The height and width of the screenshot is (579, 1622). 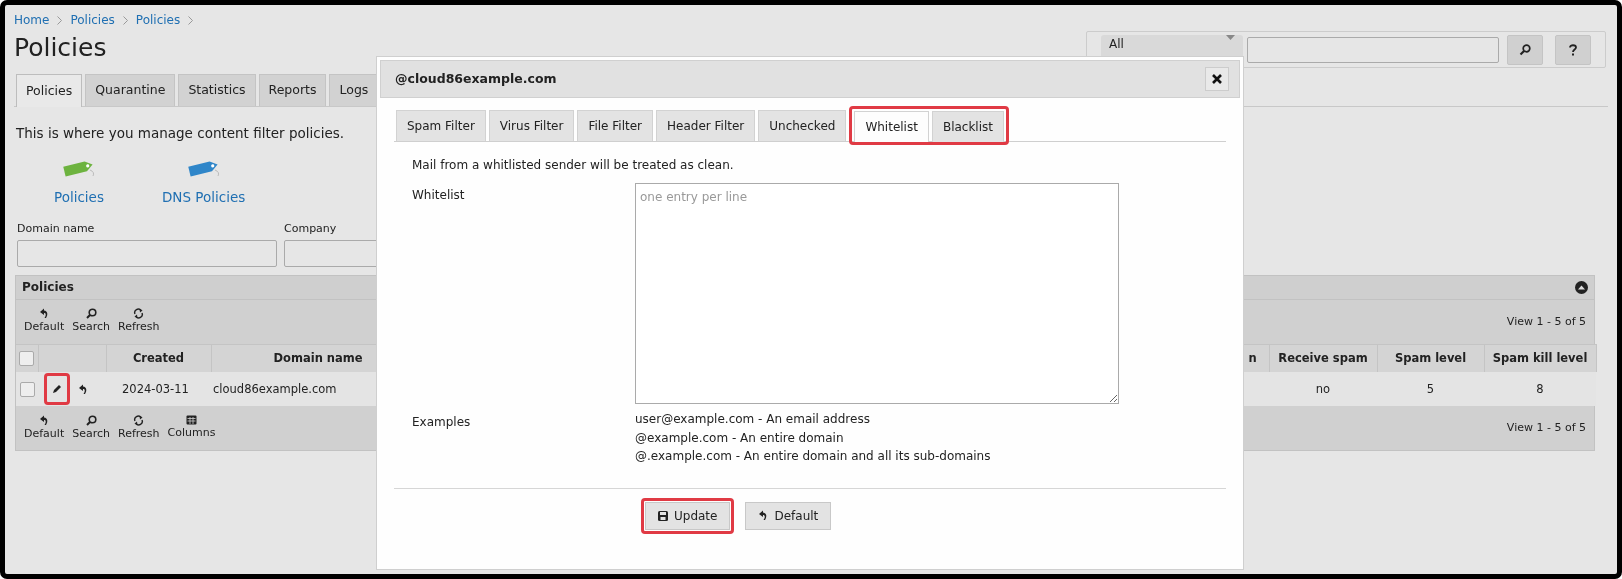 I want to click on shortcut-link: Policies, so click(x=79, y=197).